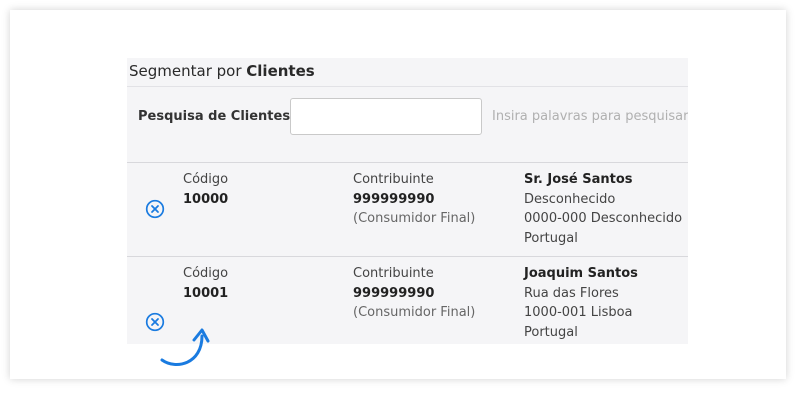 The image size is (800, 394). I want to click on postal-code-city: 1000-001 Lisboa, so click(578, 312).